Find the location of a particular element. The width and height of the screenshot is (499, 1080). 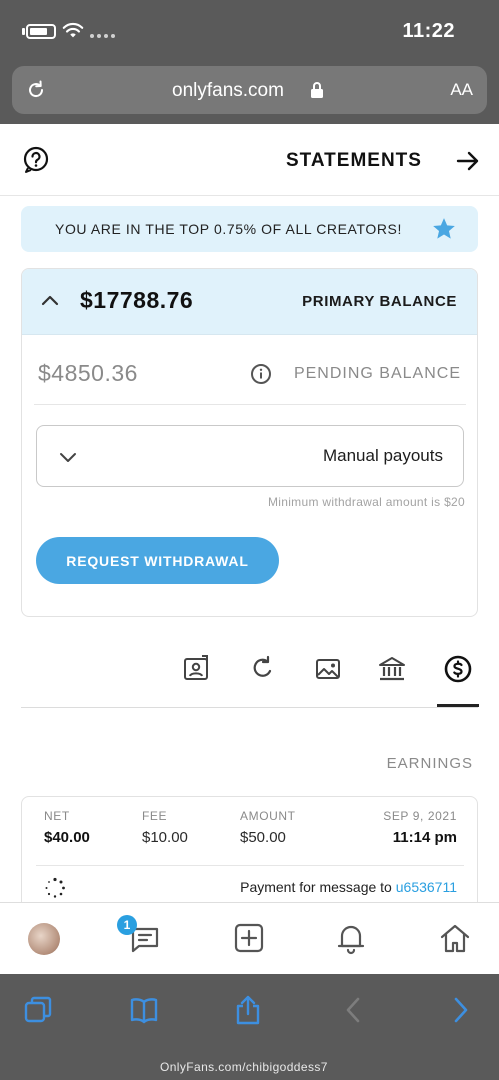

watermark-caption: OnlyFans.com/chibigoddess7 is located at coordinates (244, 1067).